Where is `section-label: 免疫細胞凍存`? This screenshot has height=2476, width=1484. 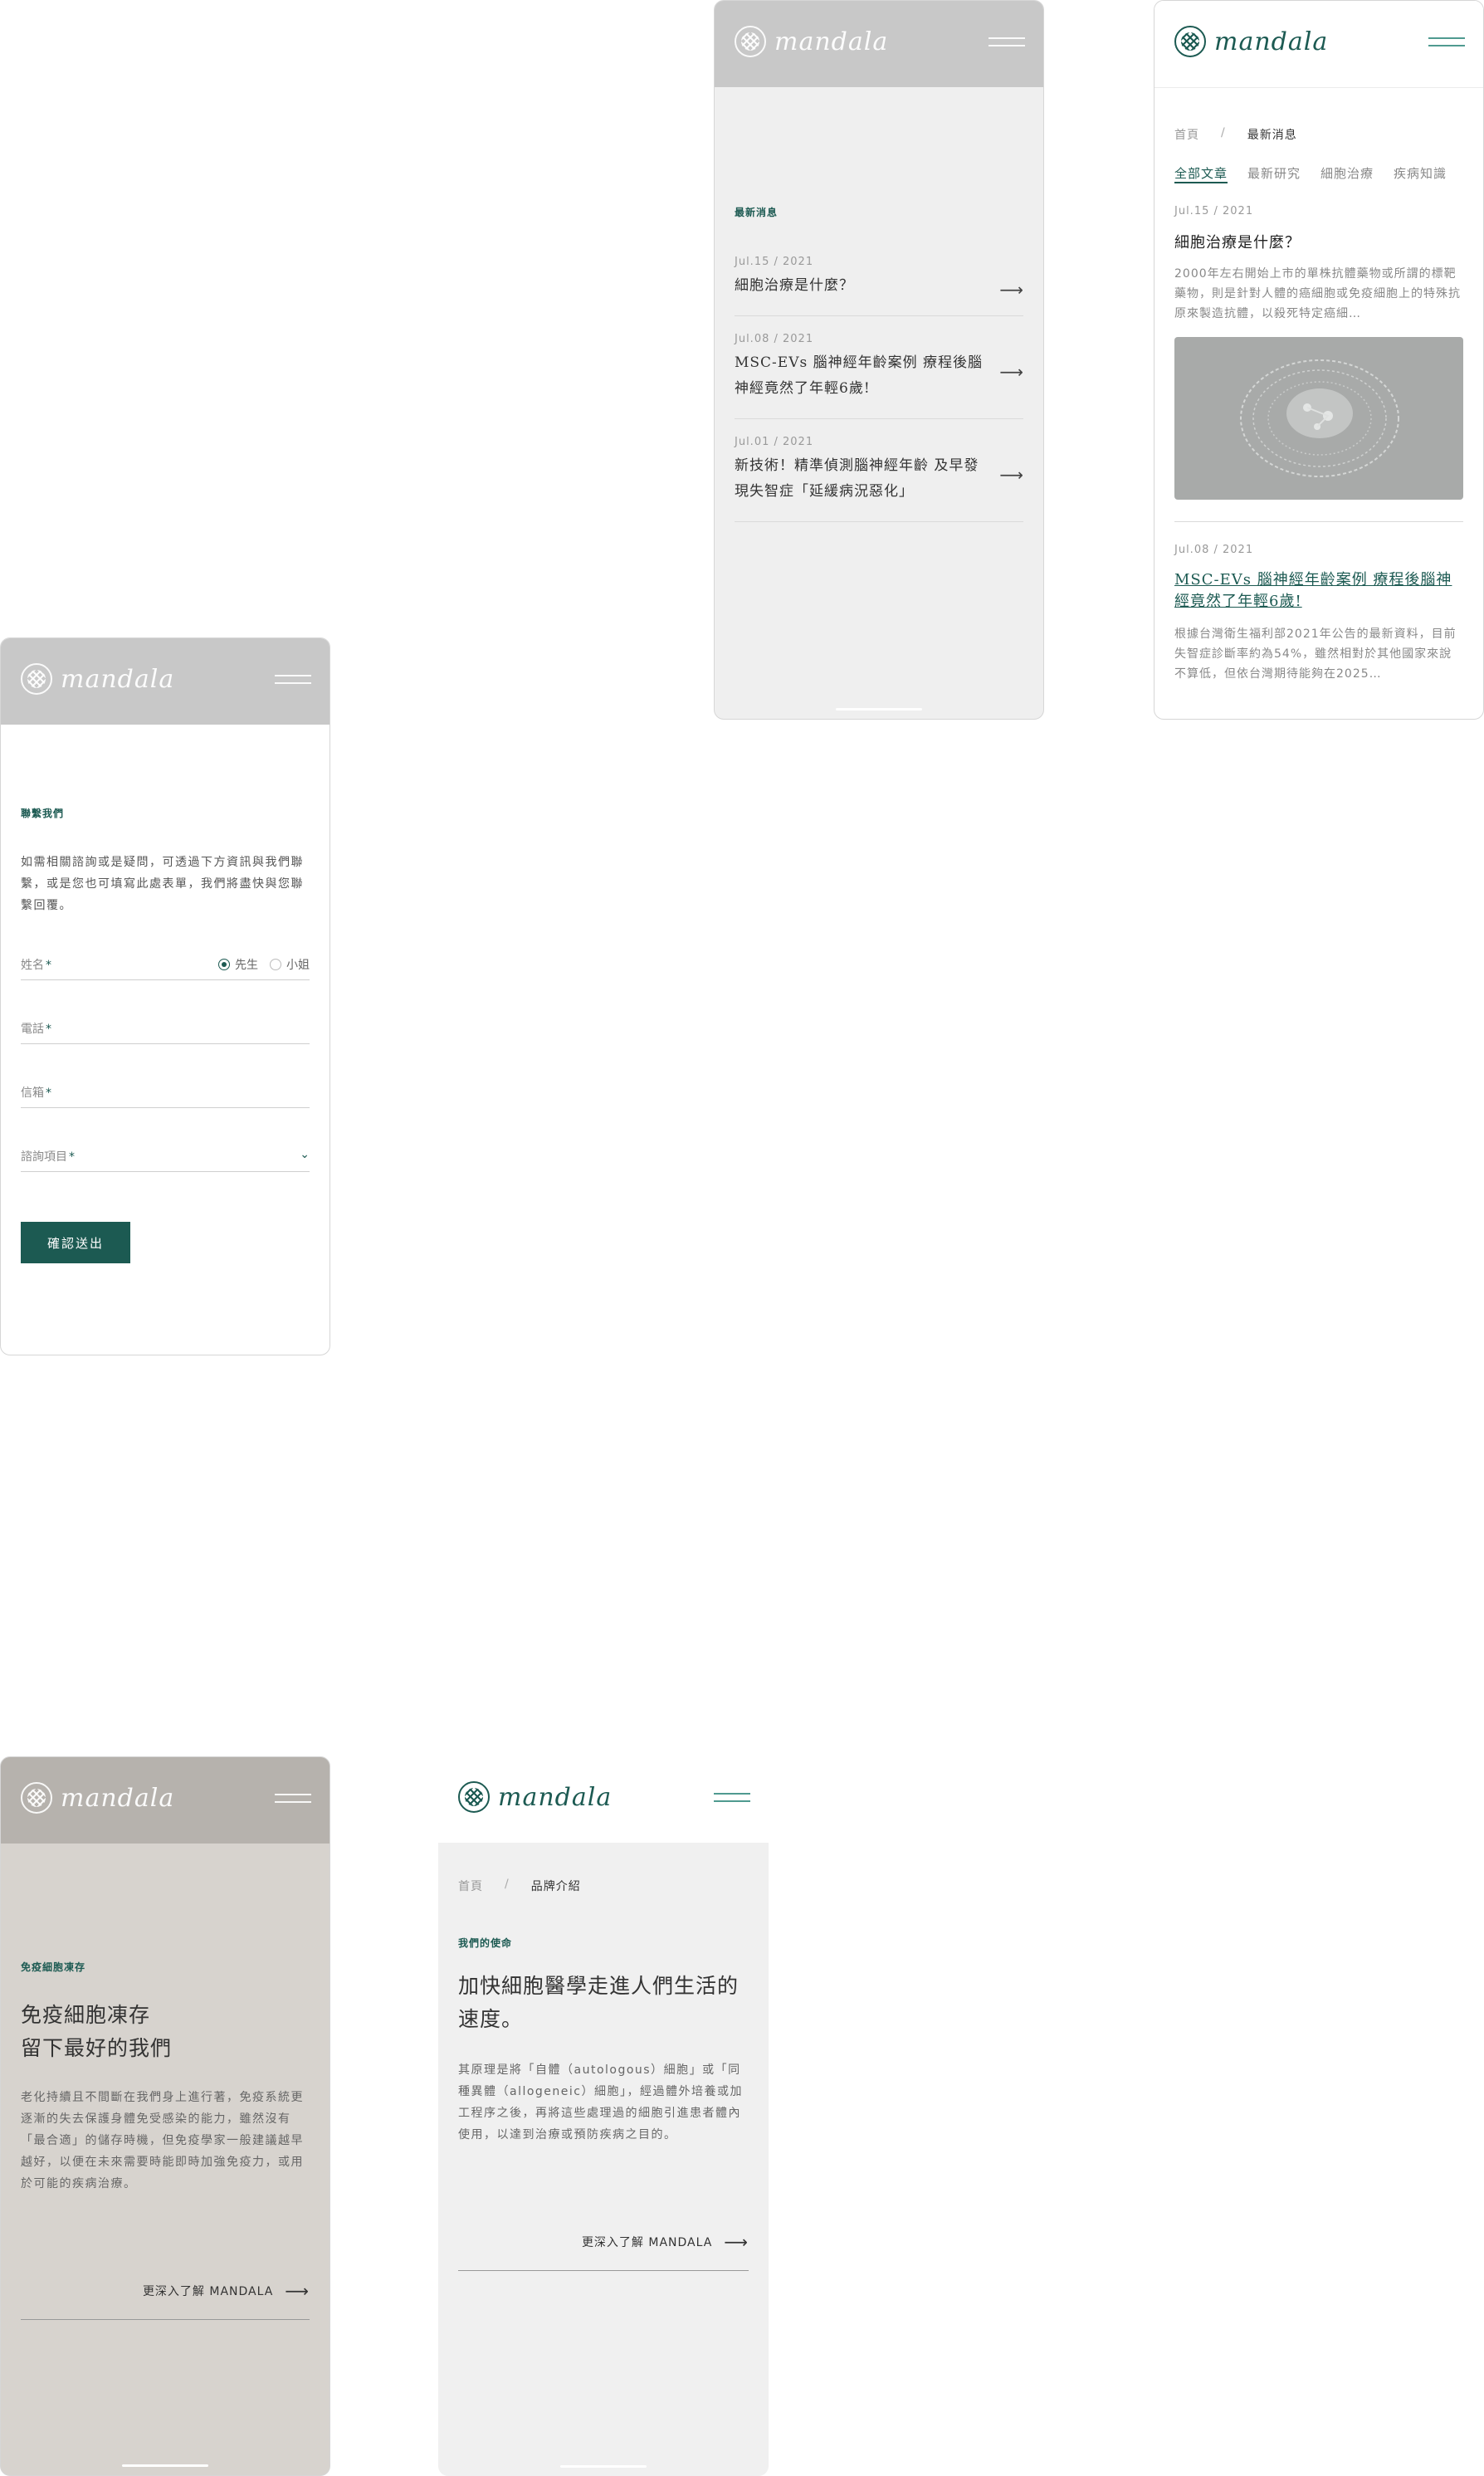
section-label: 免疫細胞凍存 is located at coordinates (54, 1967).